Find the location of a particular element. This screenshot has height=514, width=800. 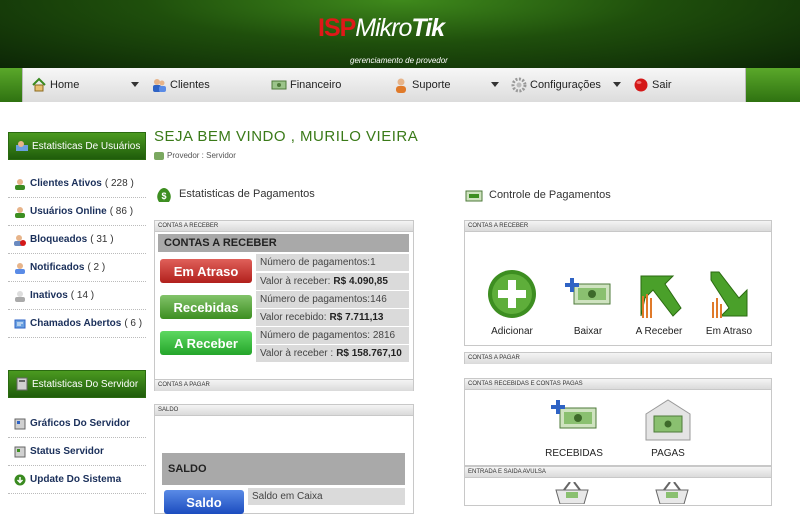

user-active-icon is located at coordinates (20, 184).